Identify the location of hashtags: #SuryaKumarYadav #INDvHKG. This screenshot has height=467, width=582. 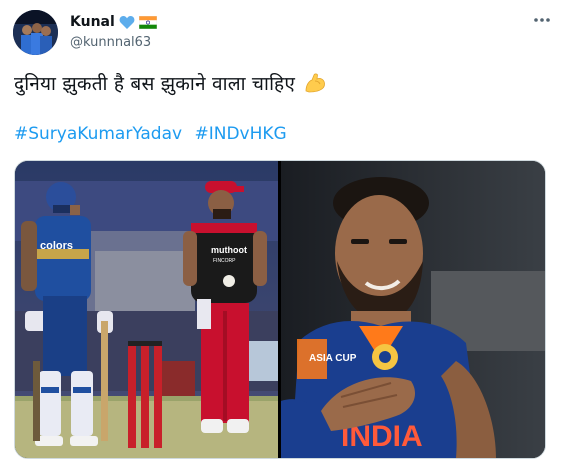
(154, 134).